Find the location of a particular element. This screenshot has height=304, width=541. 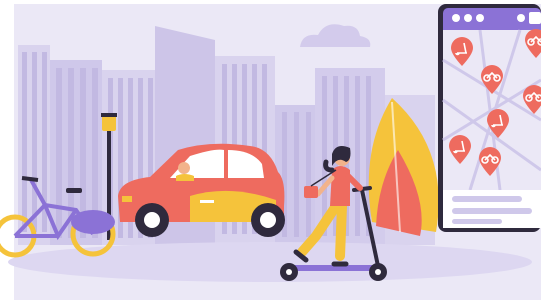

ground is located at coordinates (270, 262).